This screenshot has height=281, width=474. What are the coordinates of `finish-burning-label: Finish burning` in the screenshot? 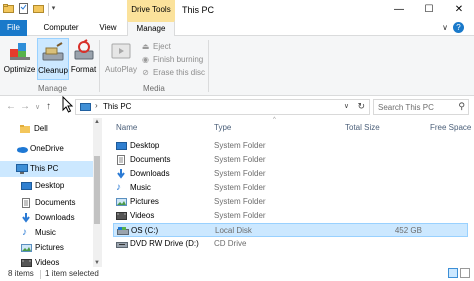 It's located at (178, 59).